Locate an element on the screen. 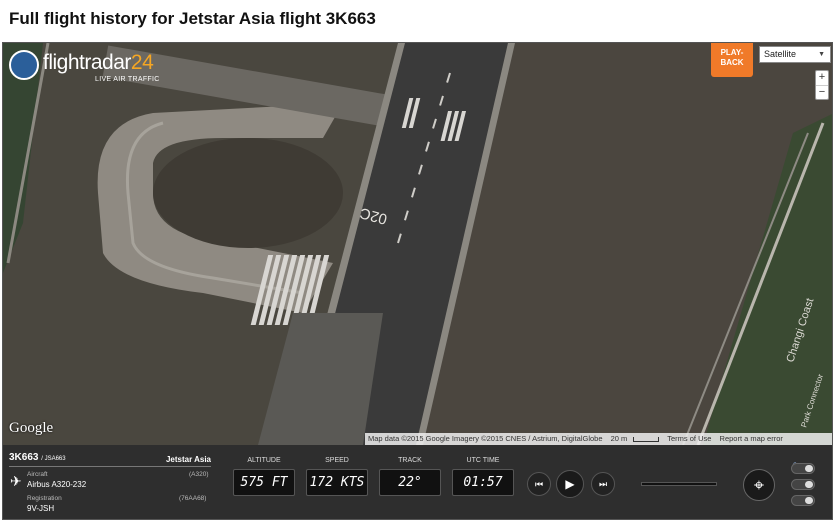  logo-number: 24 is located at coordinates (142, 62).